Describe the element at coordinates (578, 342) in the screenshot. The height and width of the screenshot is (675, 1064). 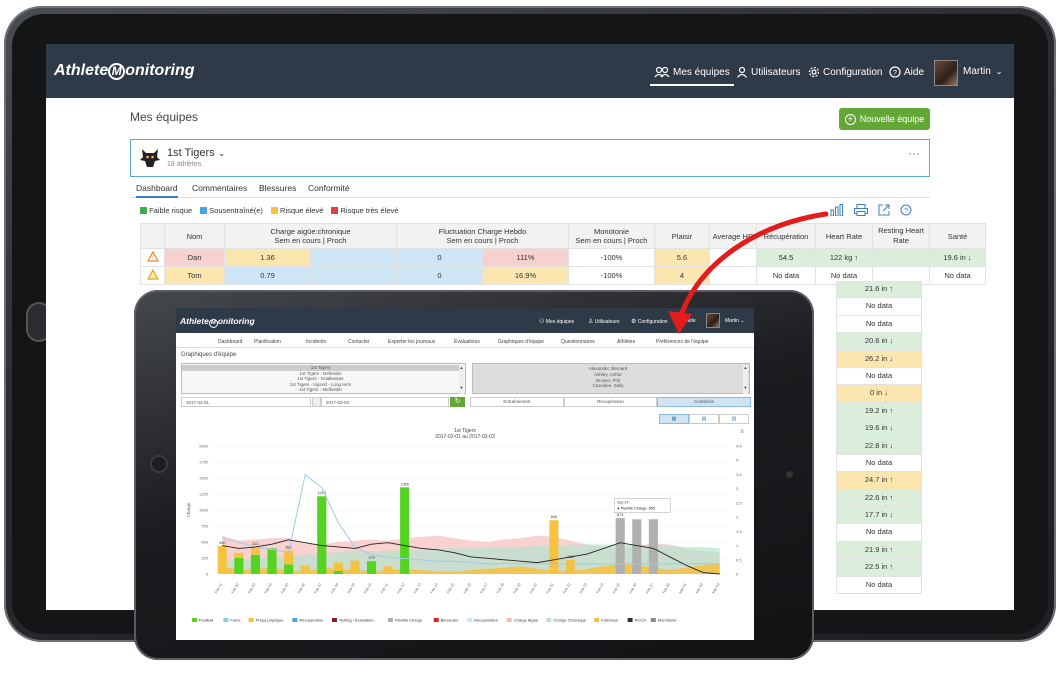
I see `tab-7: Questionnaires` at that location.